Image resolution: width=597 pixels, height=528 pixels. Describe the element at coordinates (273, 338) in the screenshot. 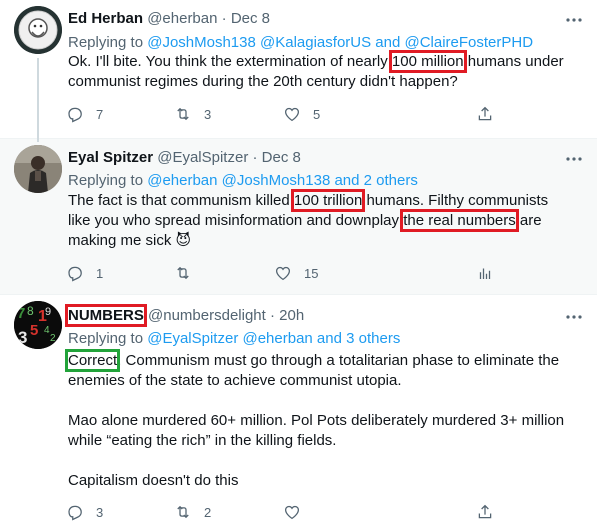

I see `replying-to-links: @EyalSpitzer @eherban and 3 others` at that location.